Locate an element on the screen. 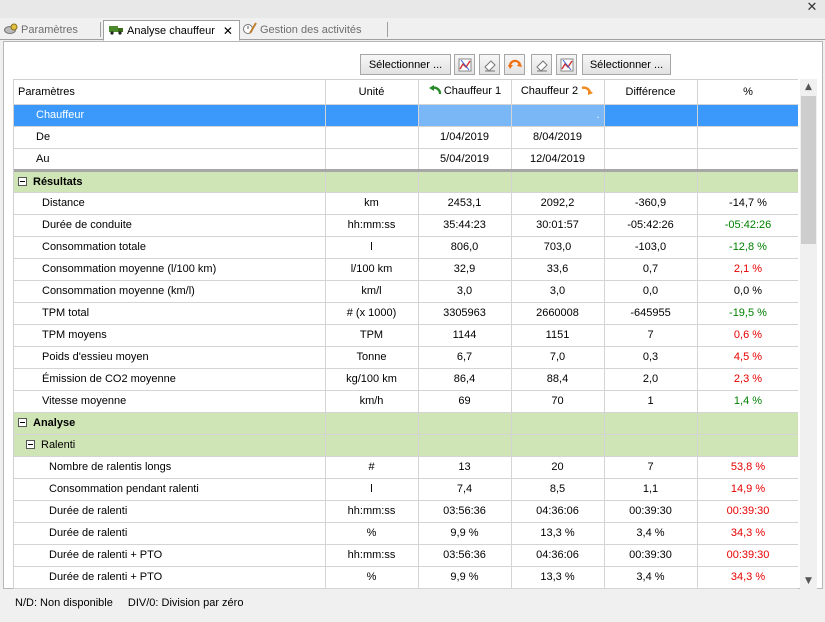 This screenshot has height=622, width=825. au-row: Au 5/04/2019 12/04/2019 is located at coordinates (406, 160).